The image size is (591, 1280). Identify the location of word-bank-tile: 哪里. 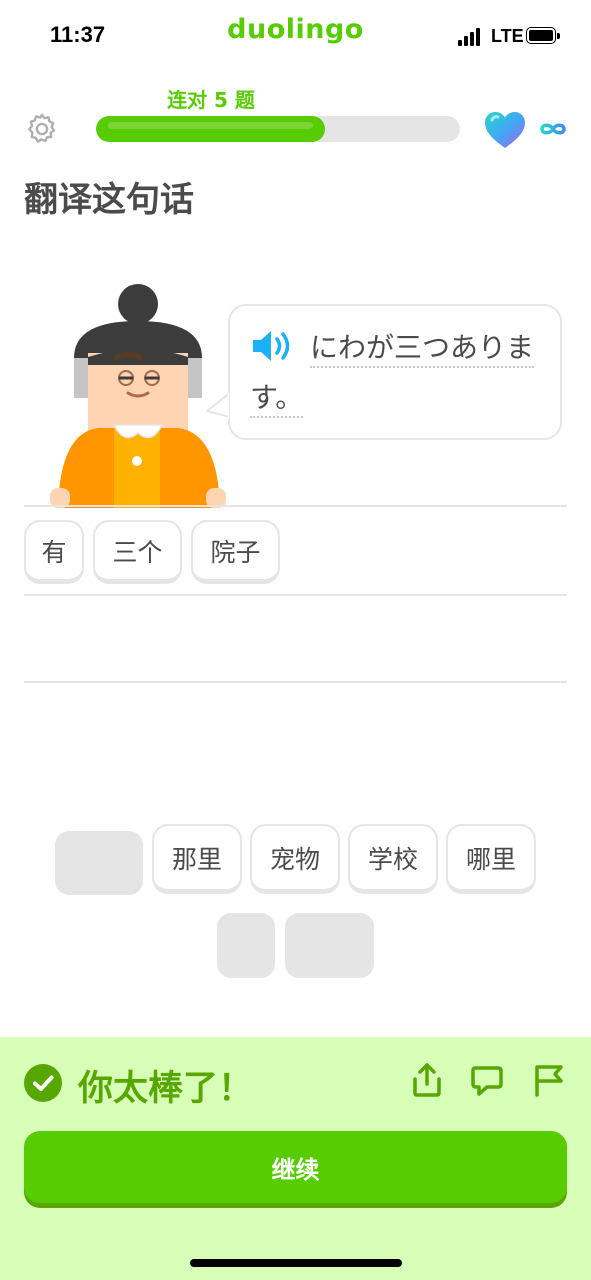
(491, 859).